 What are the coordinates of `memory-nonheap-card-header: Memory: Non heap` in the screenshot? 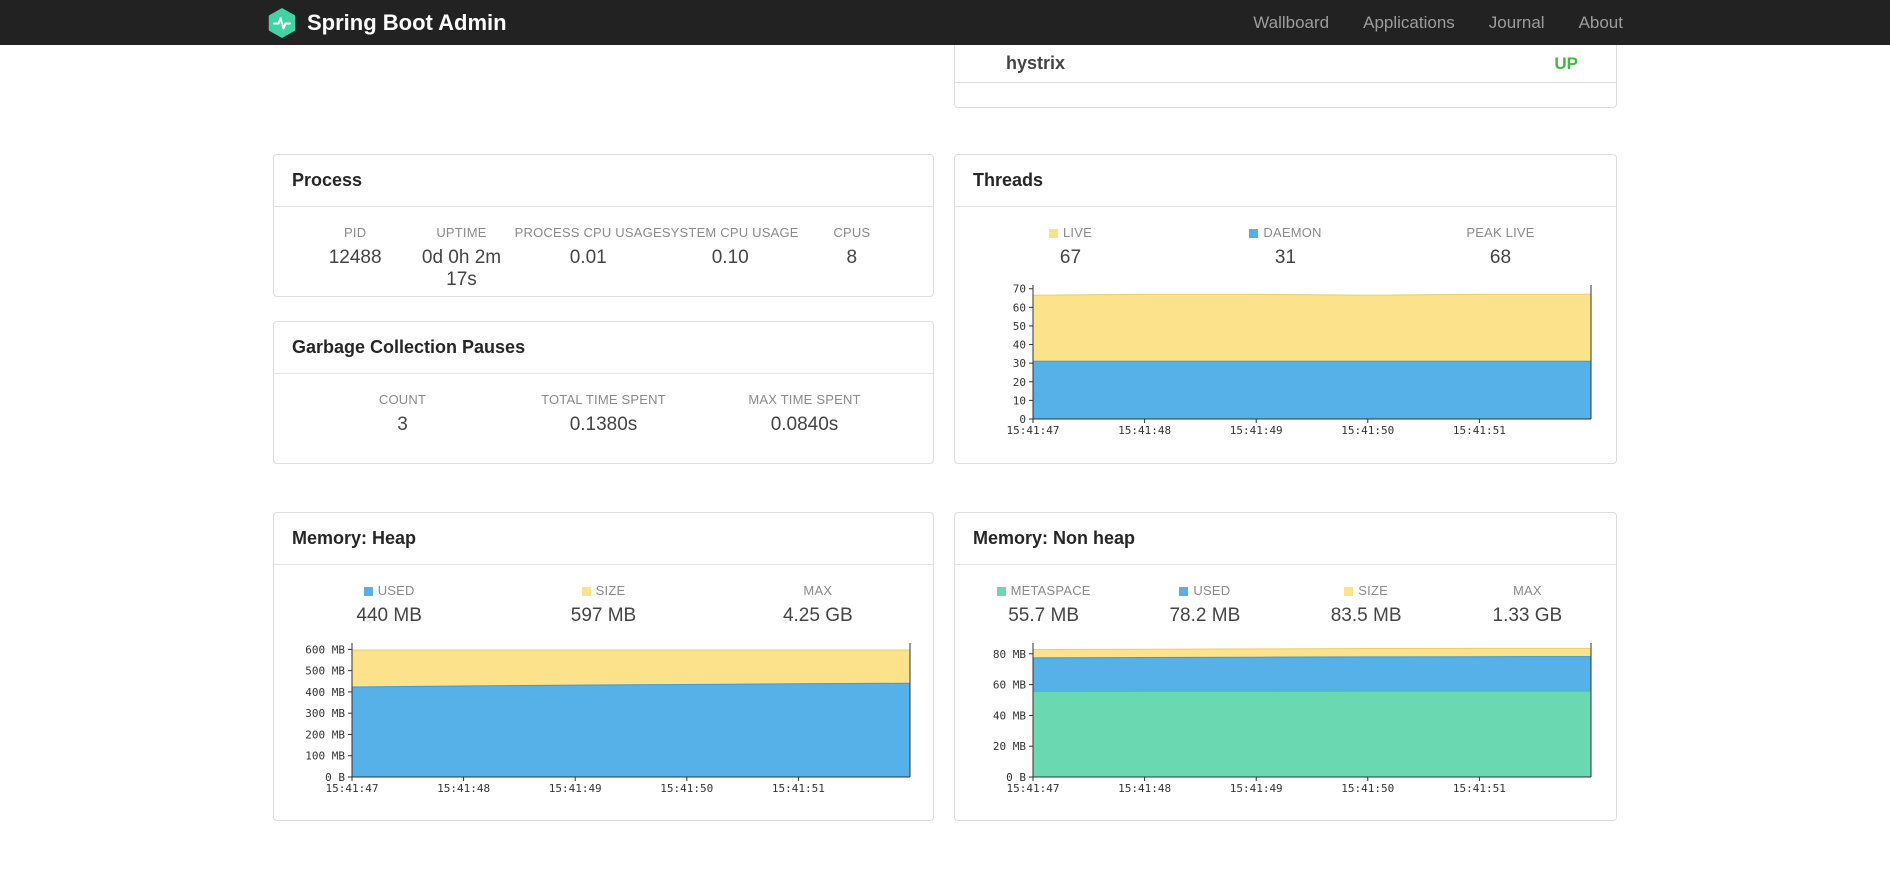 It's located at (1285, 539).